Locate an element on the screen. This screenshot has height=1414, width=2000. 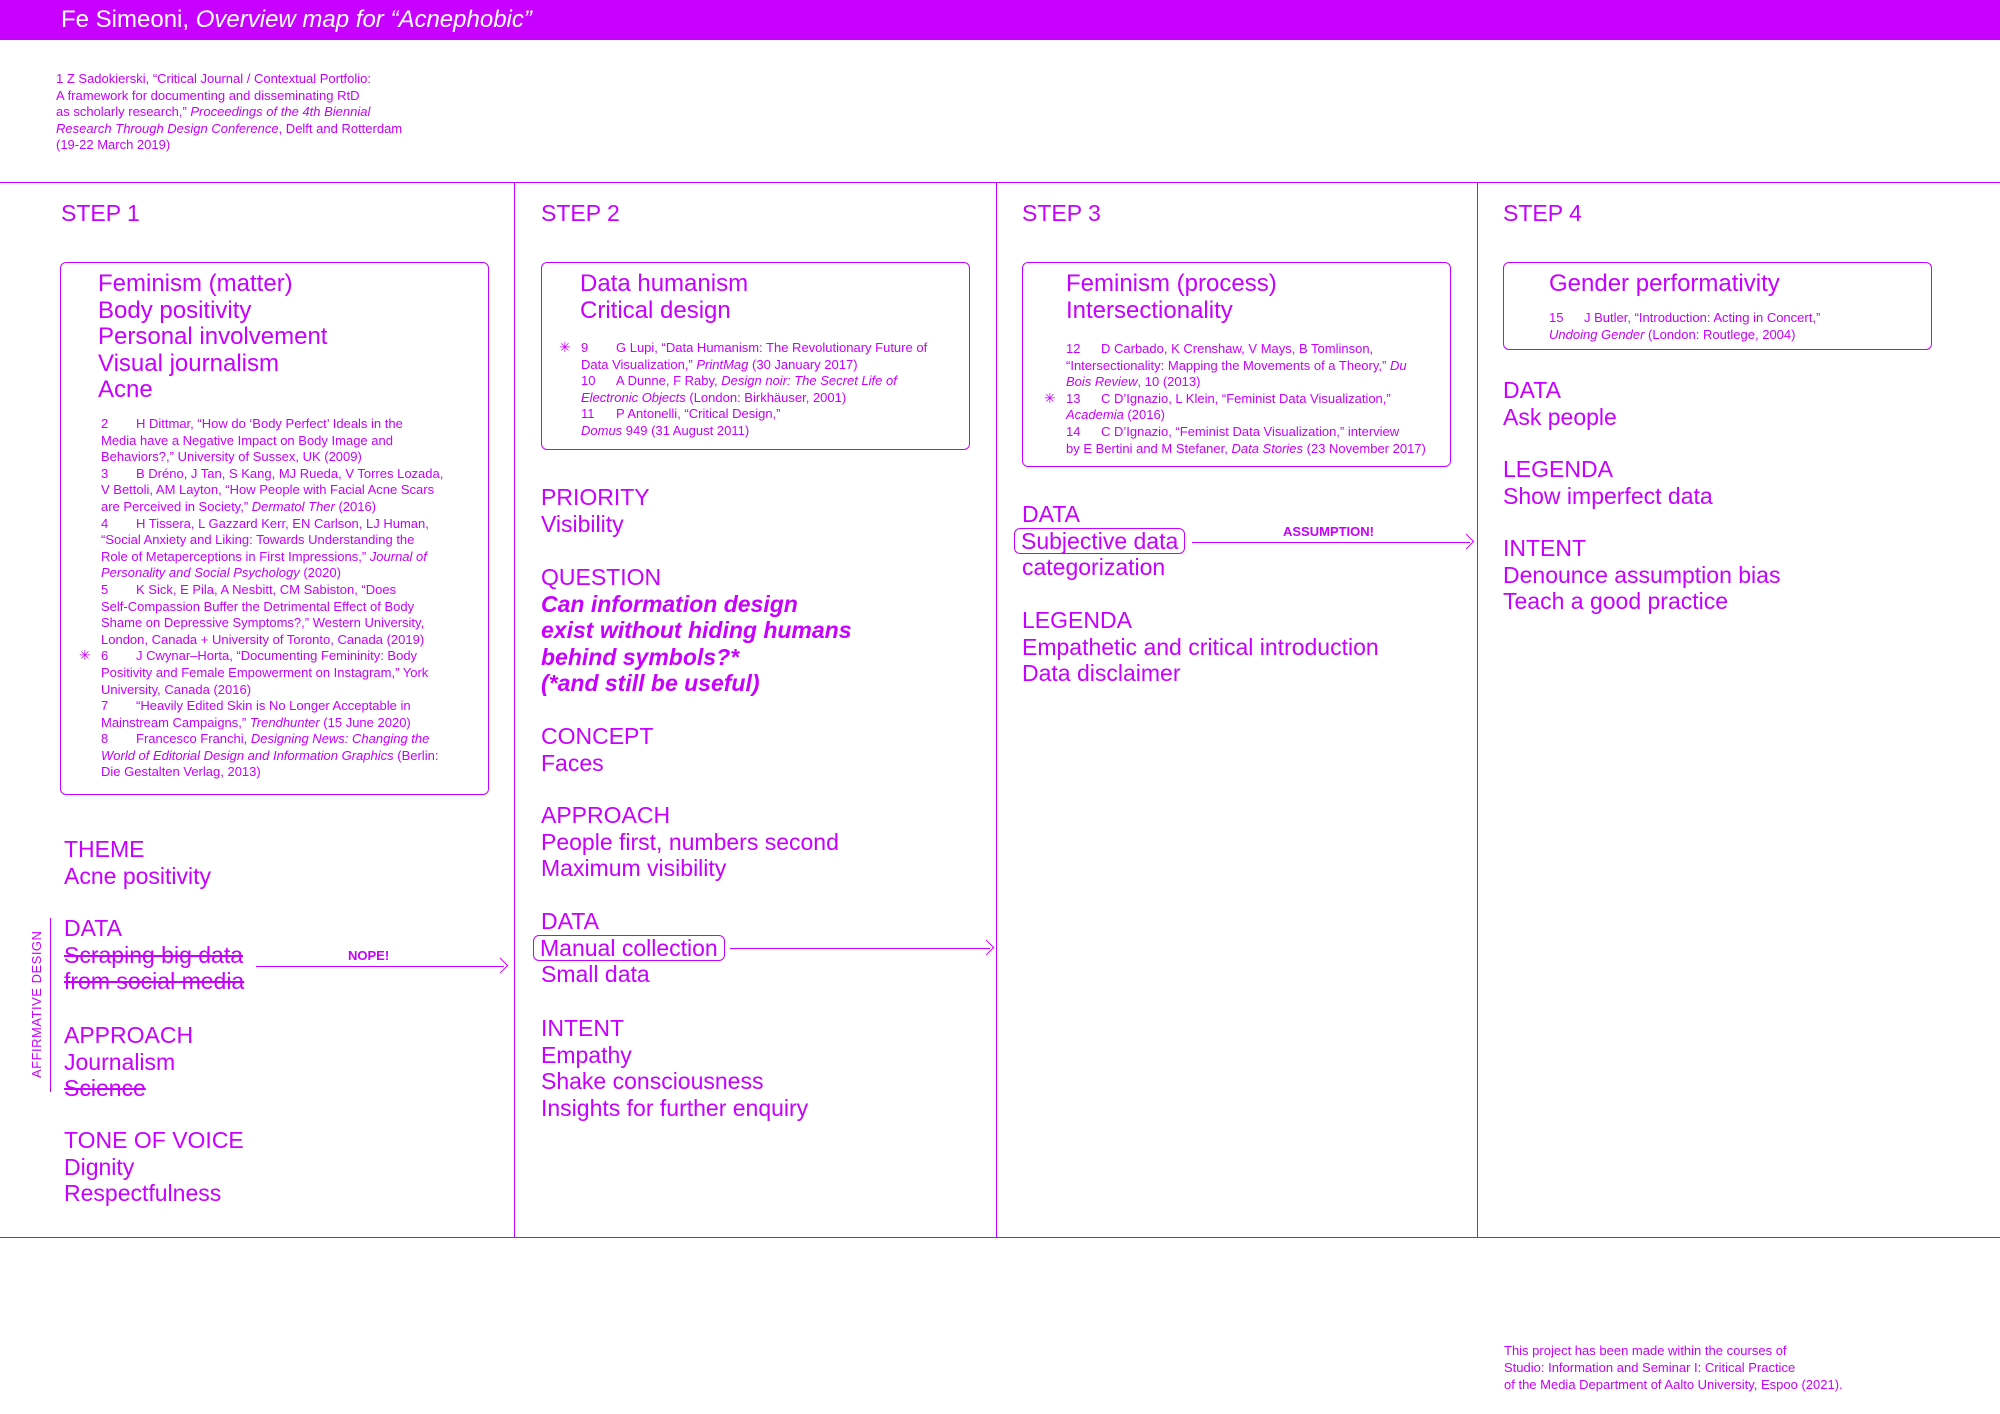
topic: Visual journalism is located at coordinates (188, 363).